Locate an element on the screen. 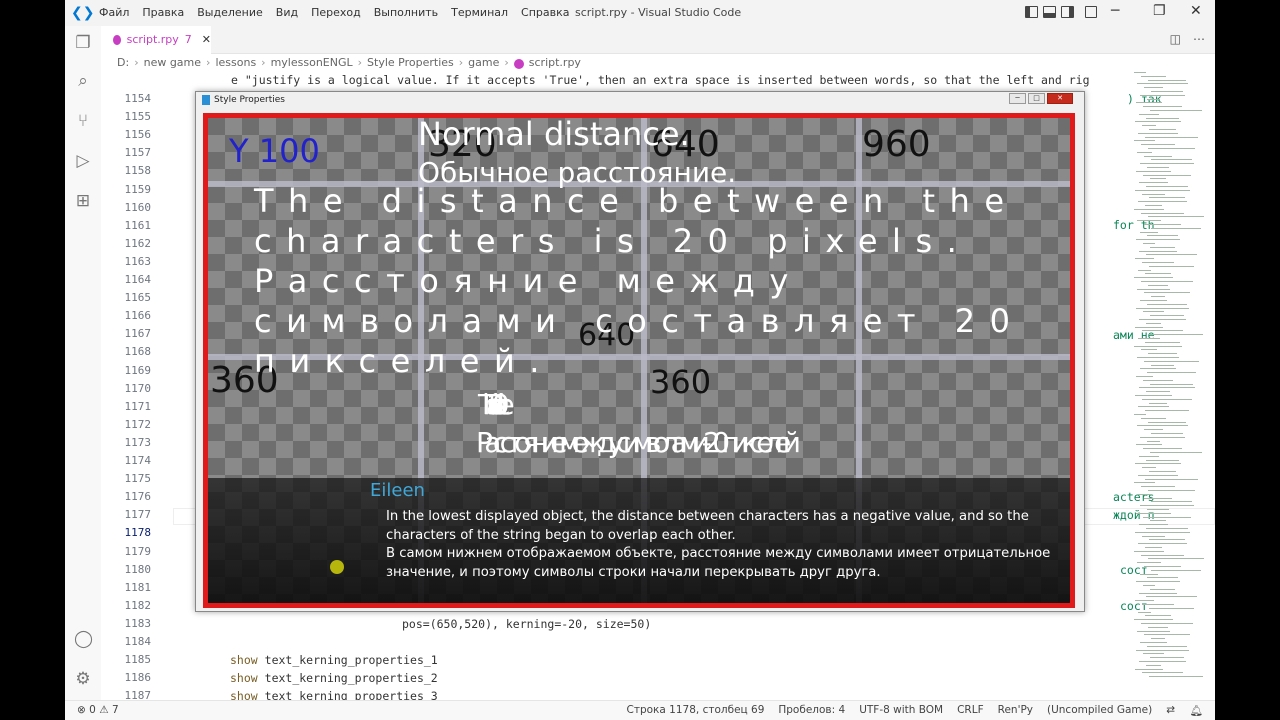 Image resolution: width=1280 pixels, height=720 pixels. account-icon: ◯ is located at coordinates (83, 639).